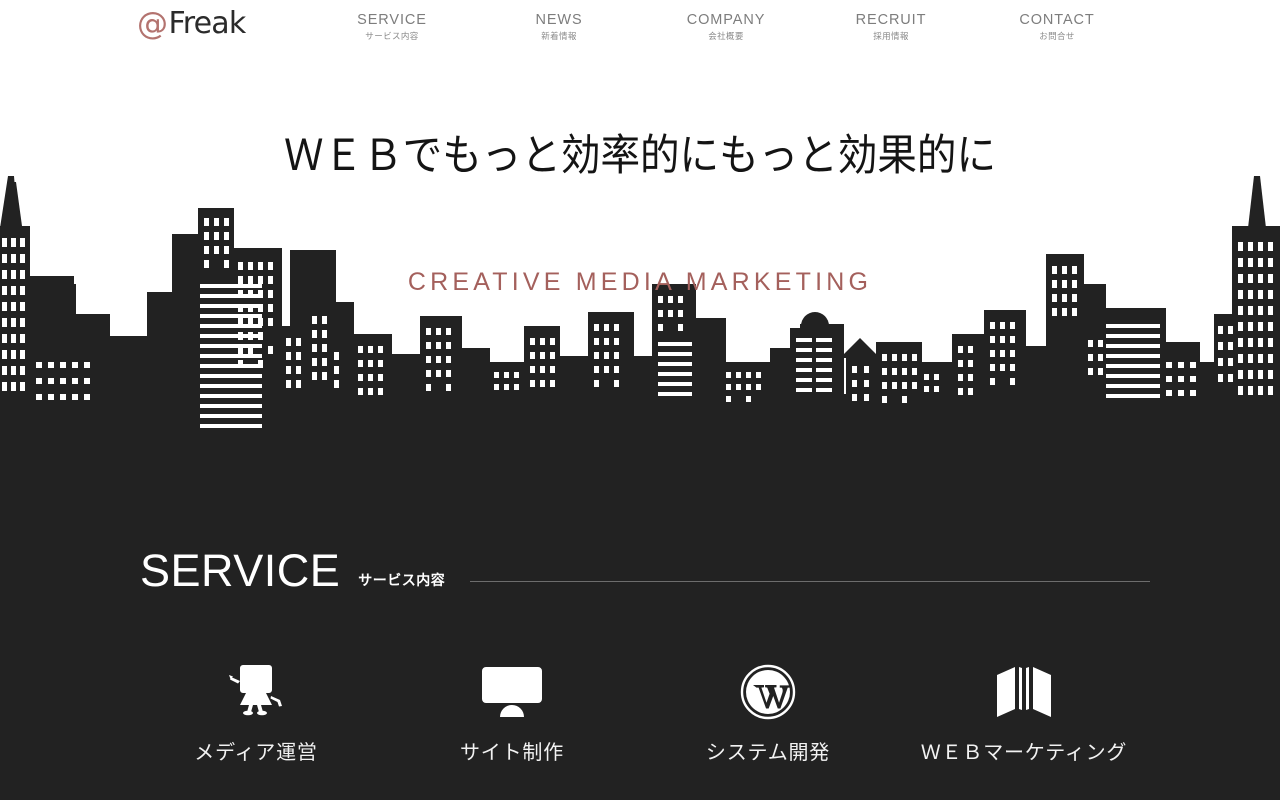 The image size is (1280, 800). I want to click on nav-item-contact: CONTACT お問合せ, so click(1056, 28).